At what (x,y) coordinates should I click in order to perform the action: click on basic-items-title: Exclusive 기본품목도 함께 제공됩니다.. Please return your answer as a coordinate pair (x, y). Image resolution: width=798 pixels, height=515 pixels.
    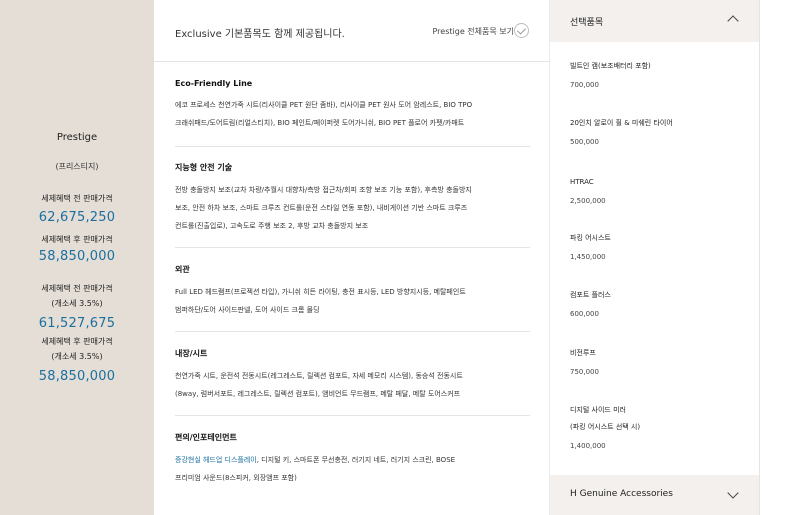
    Looking at the image, I should click on (260, 34).